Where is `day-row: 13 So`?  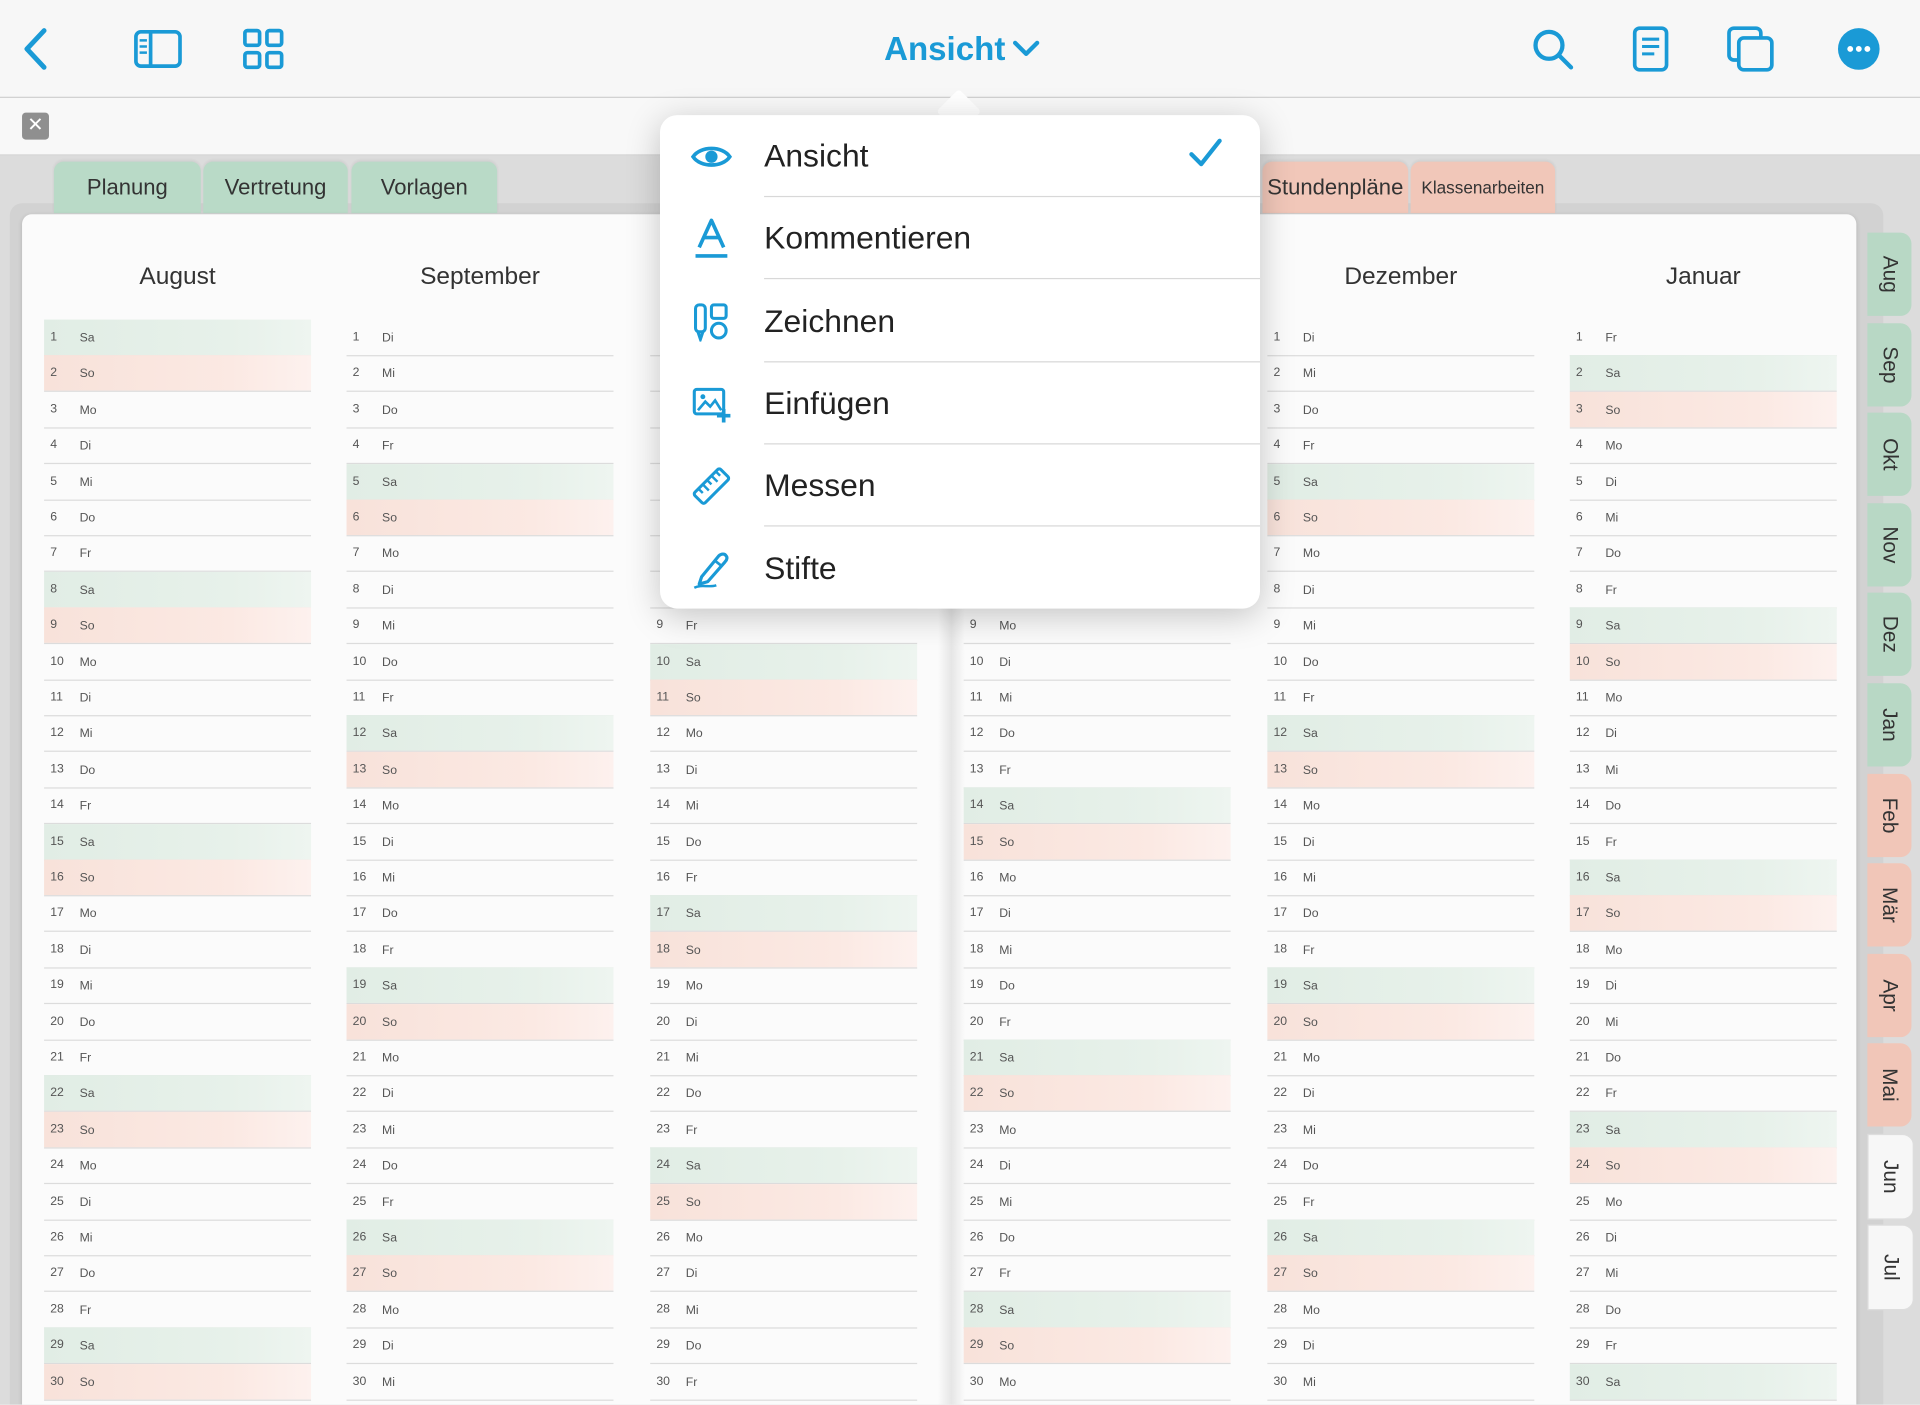 day-row: 13 So is located at coordinates (480, 770).